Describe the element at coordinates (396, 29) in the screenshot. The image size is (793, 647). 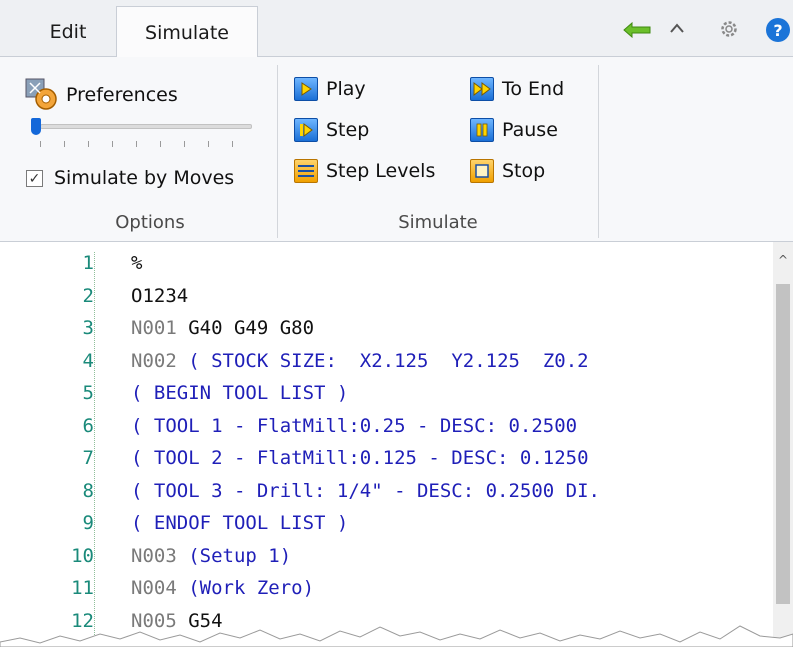
I see `ribbon-tab-bar: Edit Simulate ?` at that location.